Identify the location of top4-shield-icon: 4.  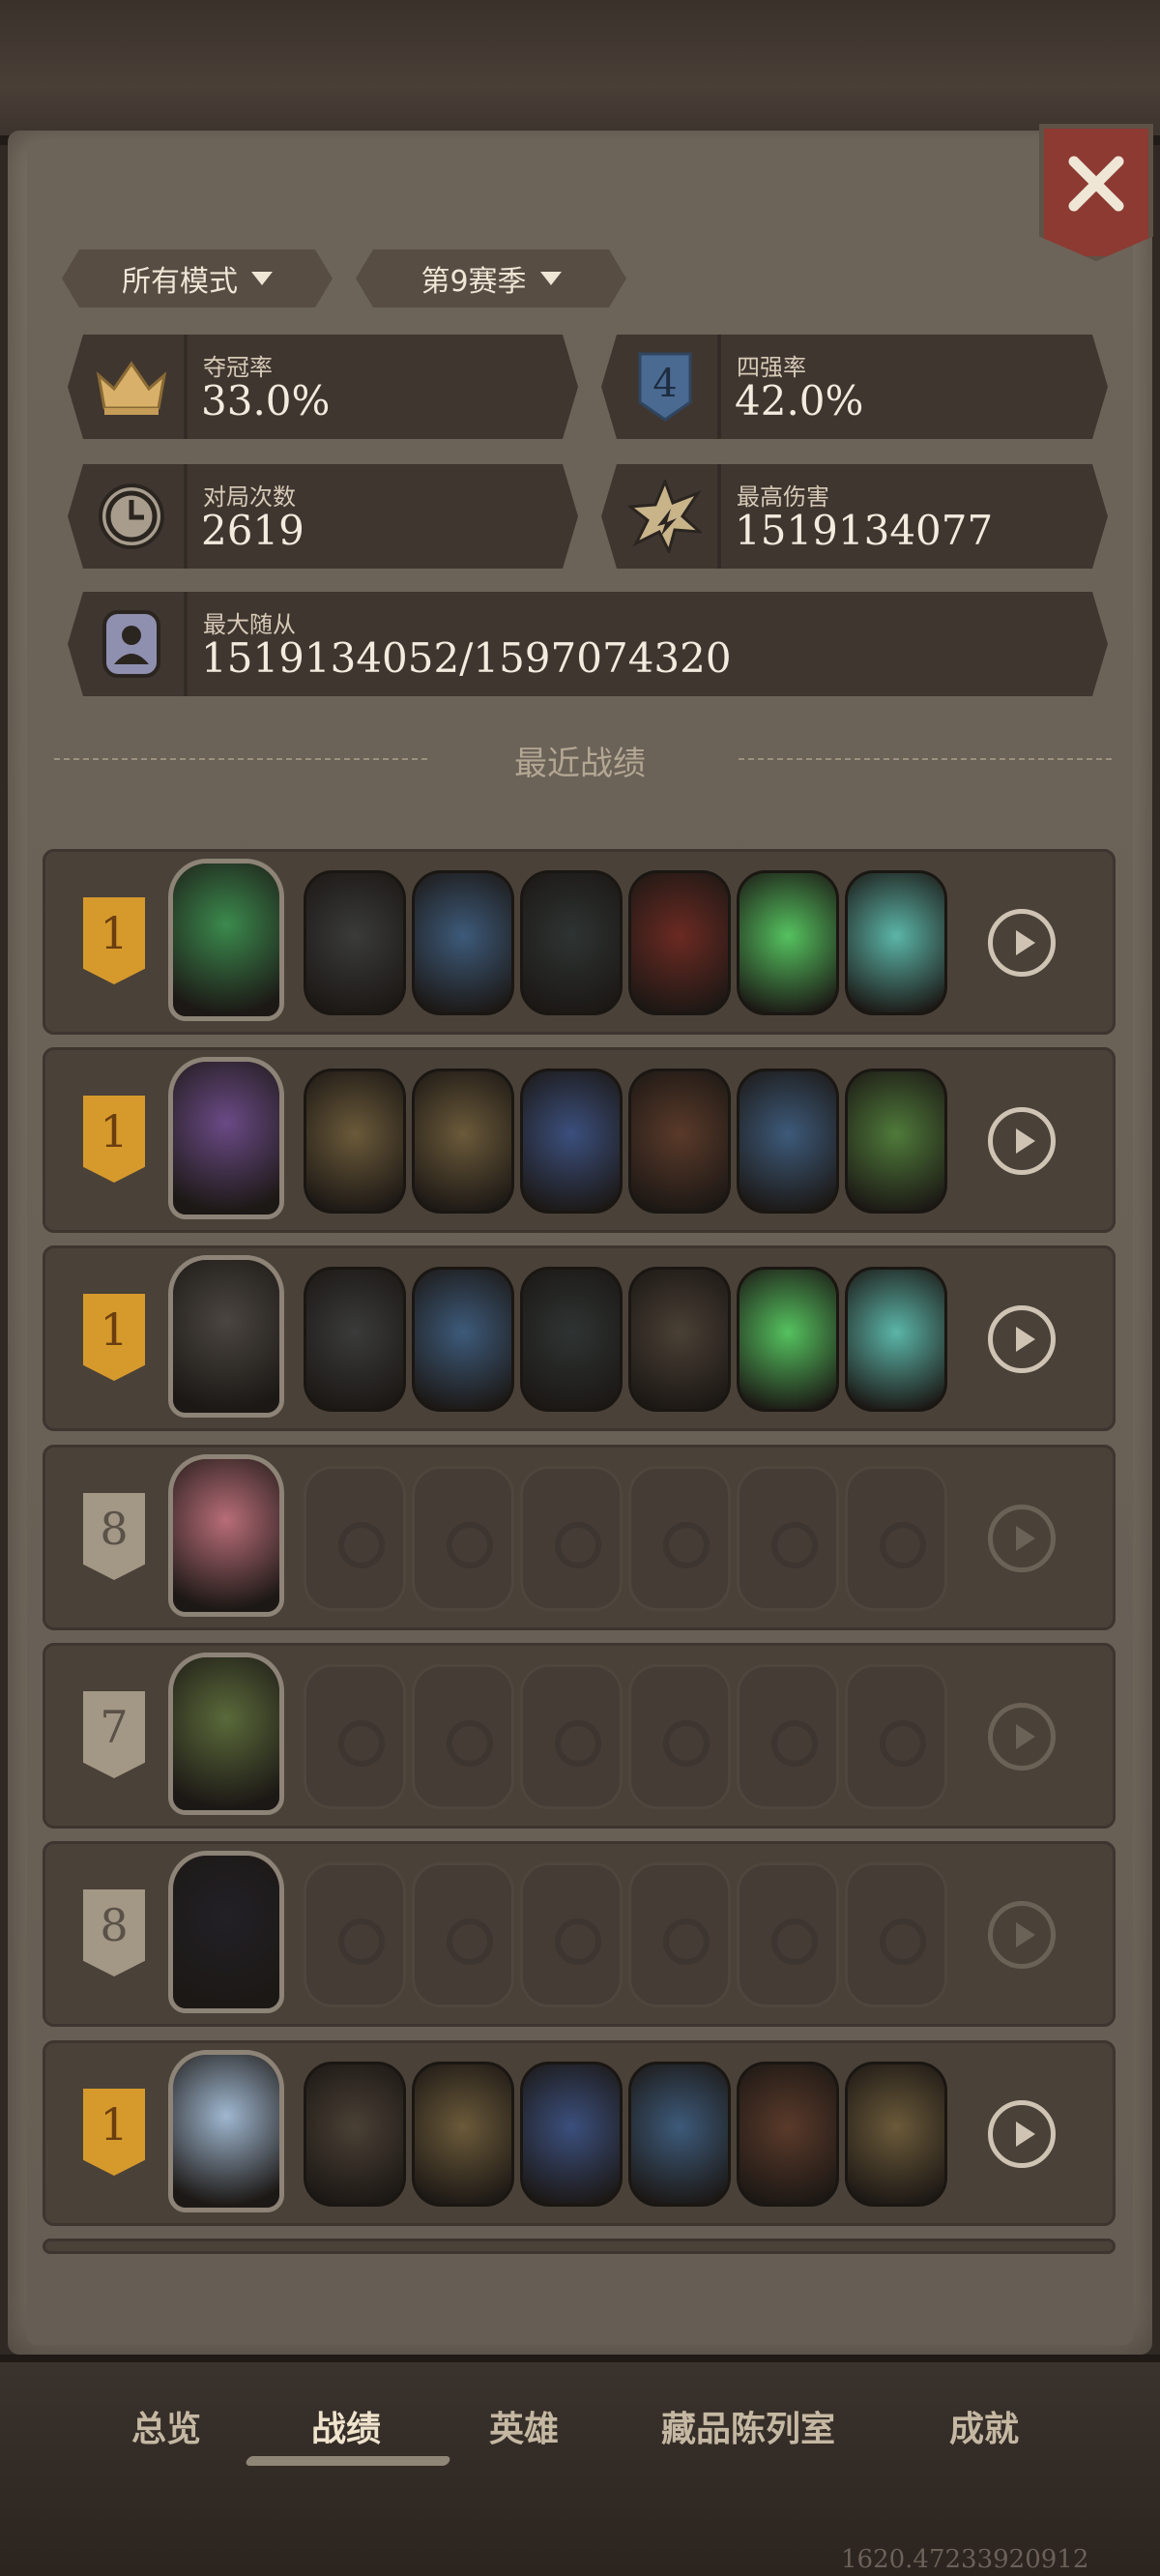
(666, 386).